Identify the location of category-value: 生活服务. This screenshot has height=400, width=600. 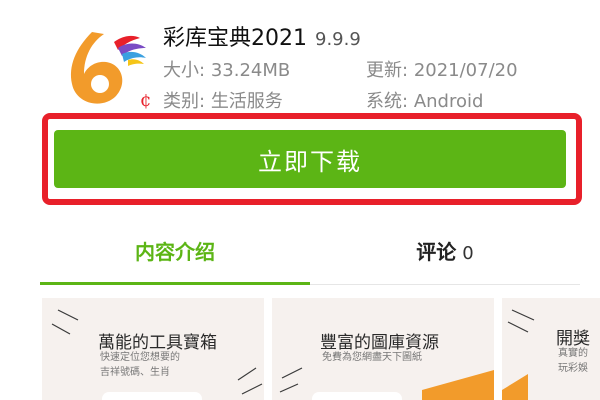
(246, 101).